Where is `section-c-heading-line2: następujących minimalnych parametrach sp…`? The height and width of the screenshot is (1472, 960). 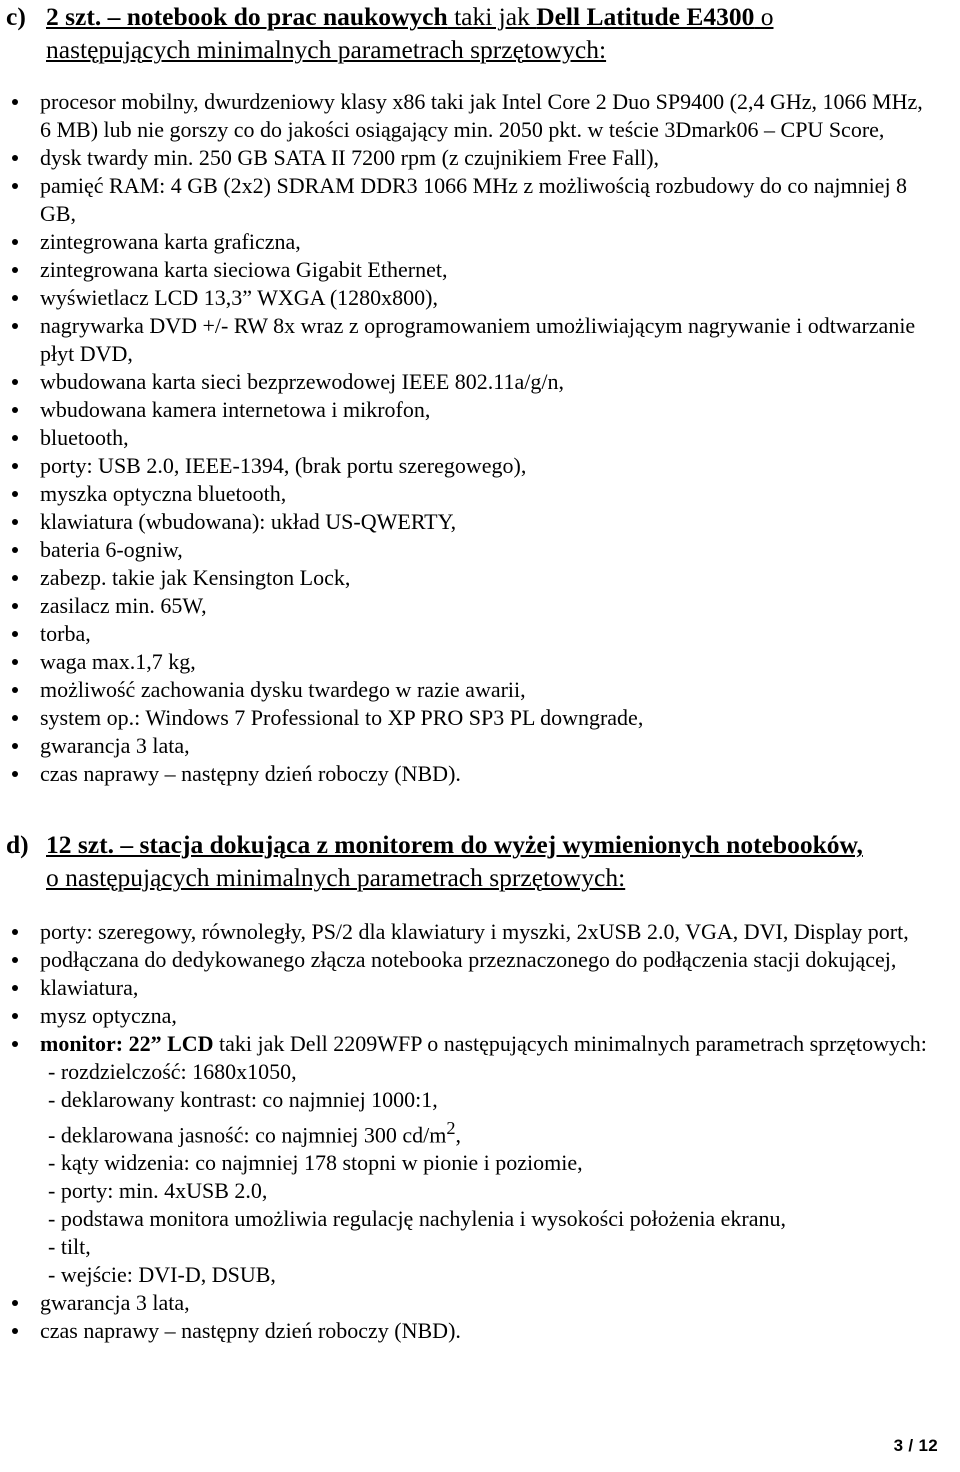
section-c-heading-line2: następujących minimalnych parametrach sp… is located at coordinates (326, 49).